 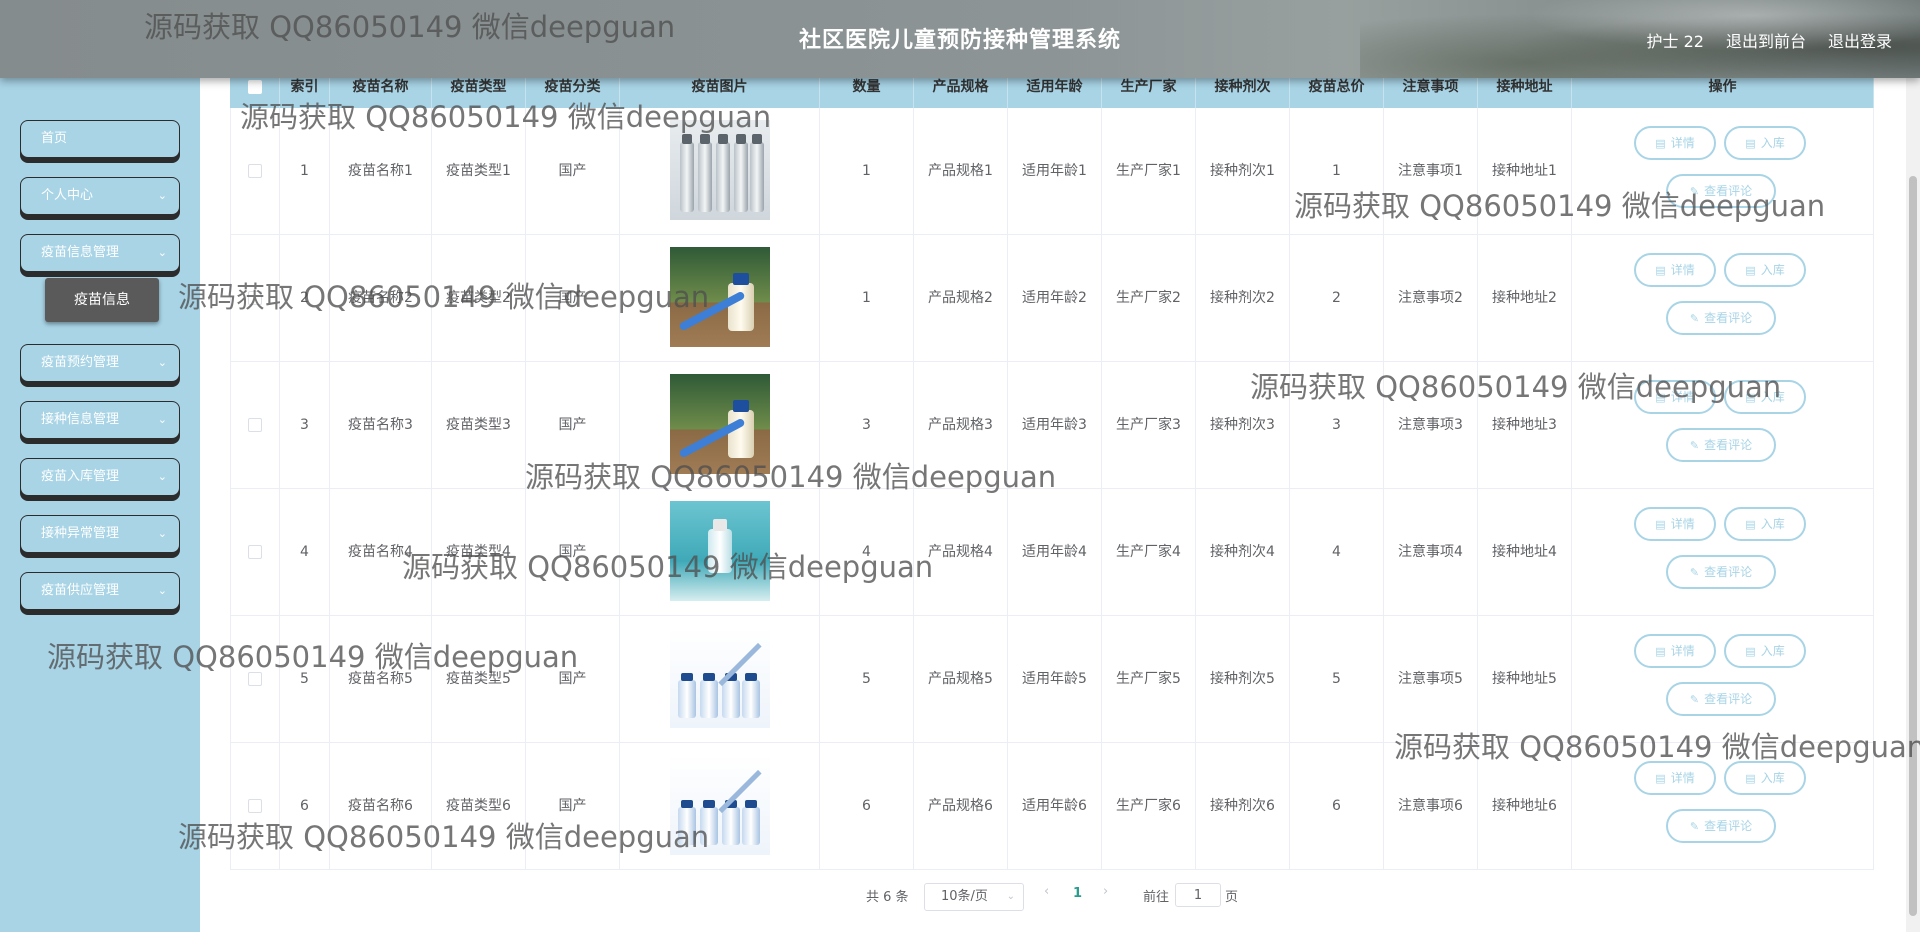 I want to click on sidebar-item-home: 首页, so click(x=100, y=139).